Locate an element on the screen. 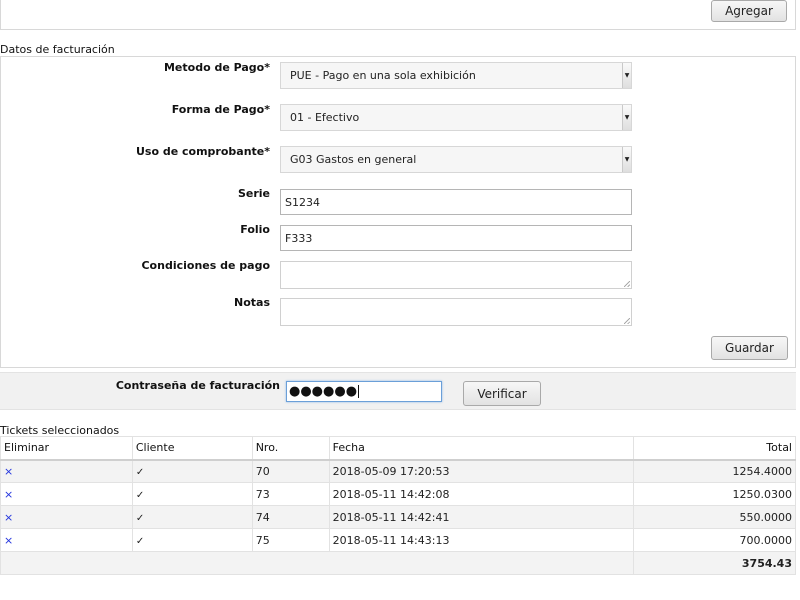 Image resolution: width=800 pixels, height=600 pixels. grand-total: 3754.43 is located at coordinates (714, 563).